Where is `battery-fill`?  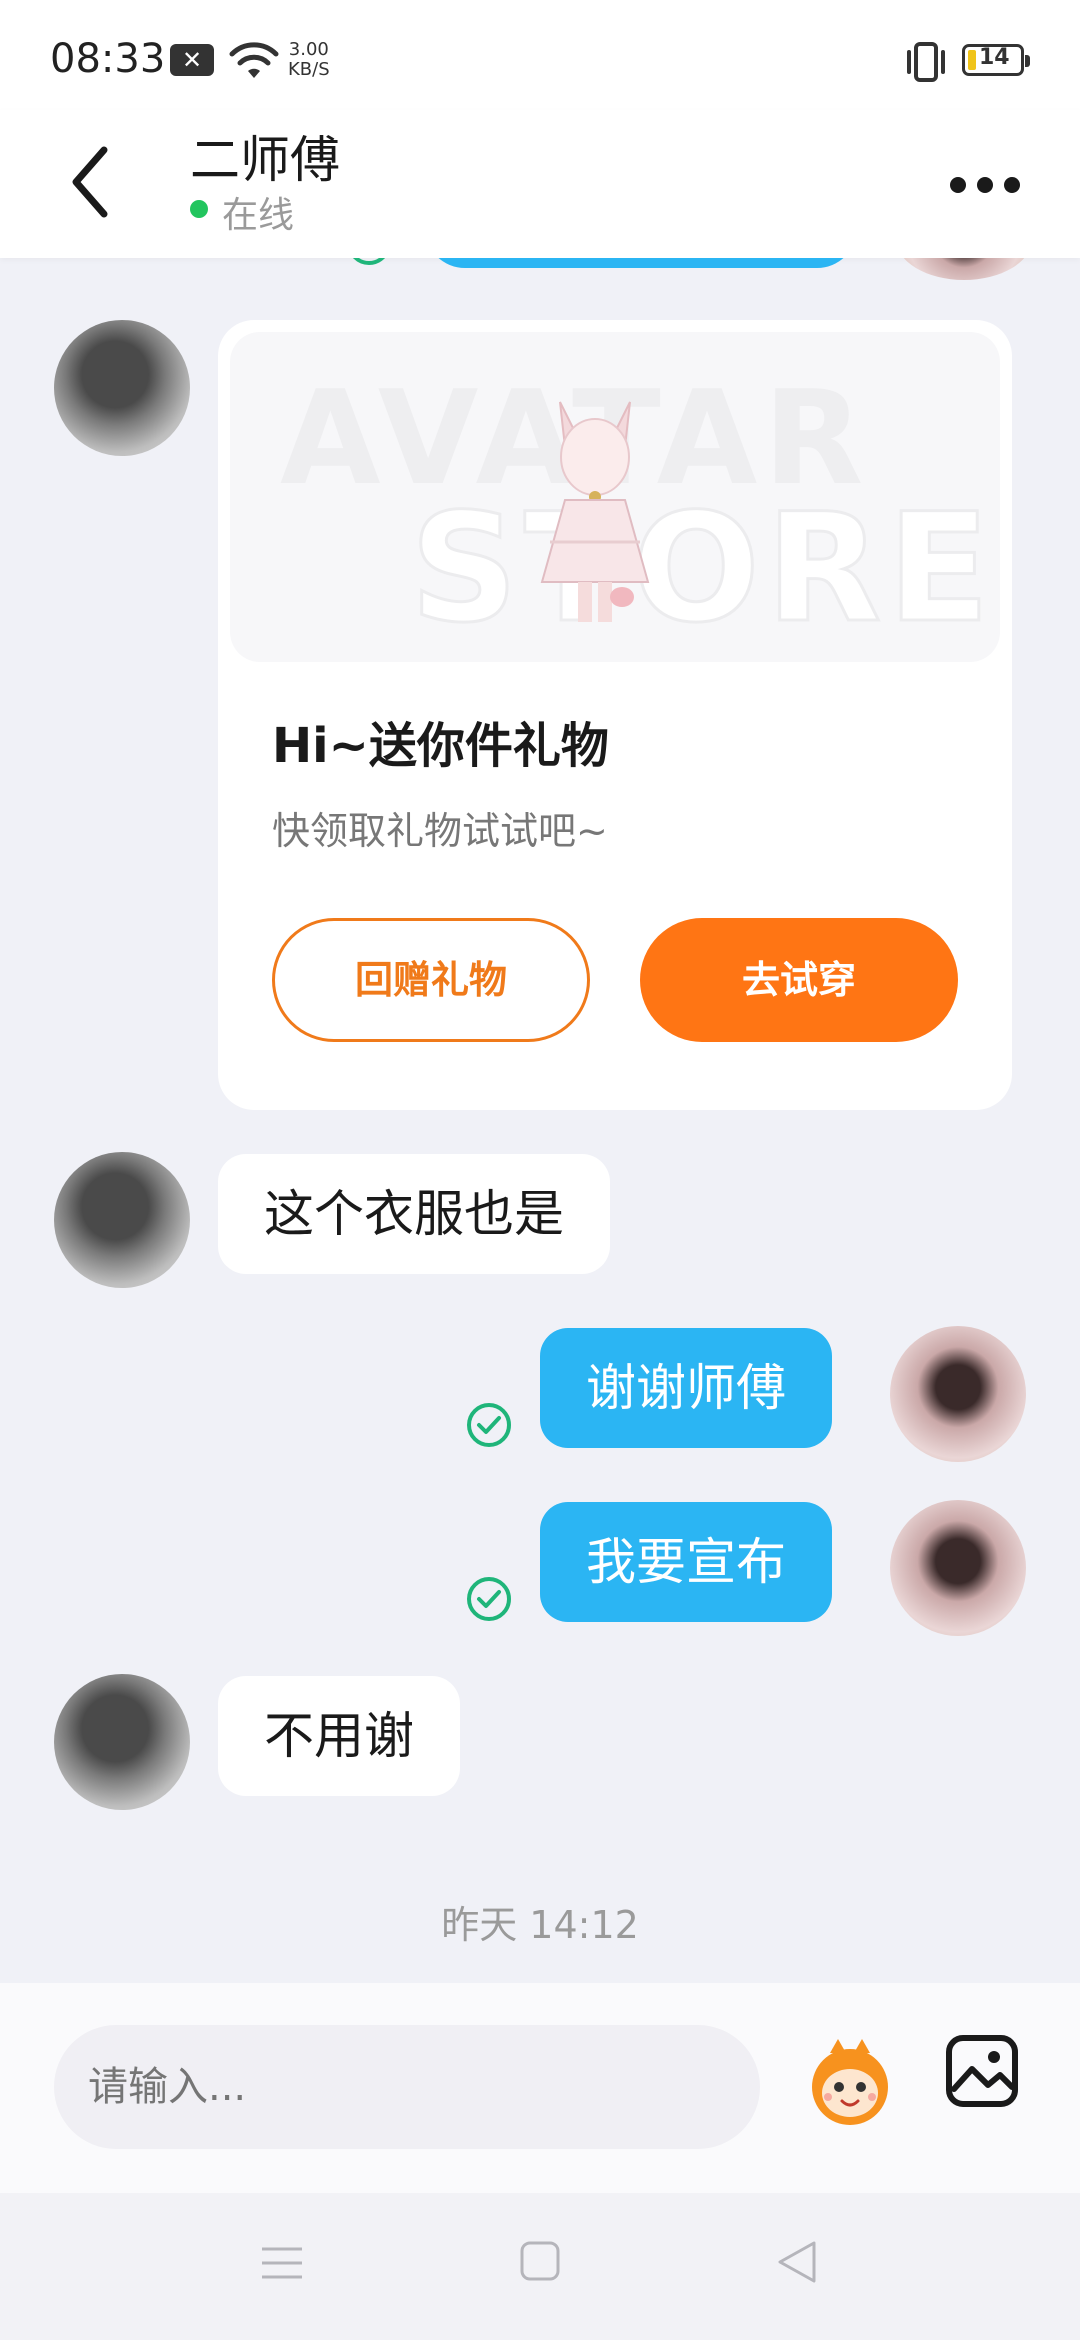 battery-fill is located at coordinates (972, 60).